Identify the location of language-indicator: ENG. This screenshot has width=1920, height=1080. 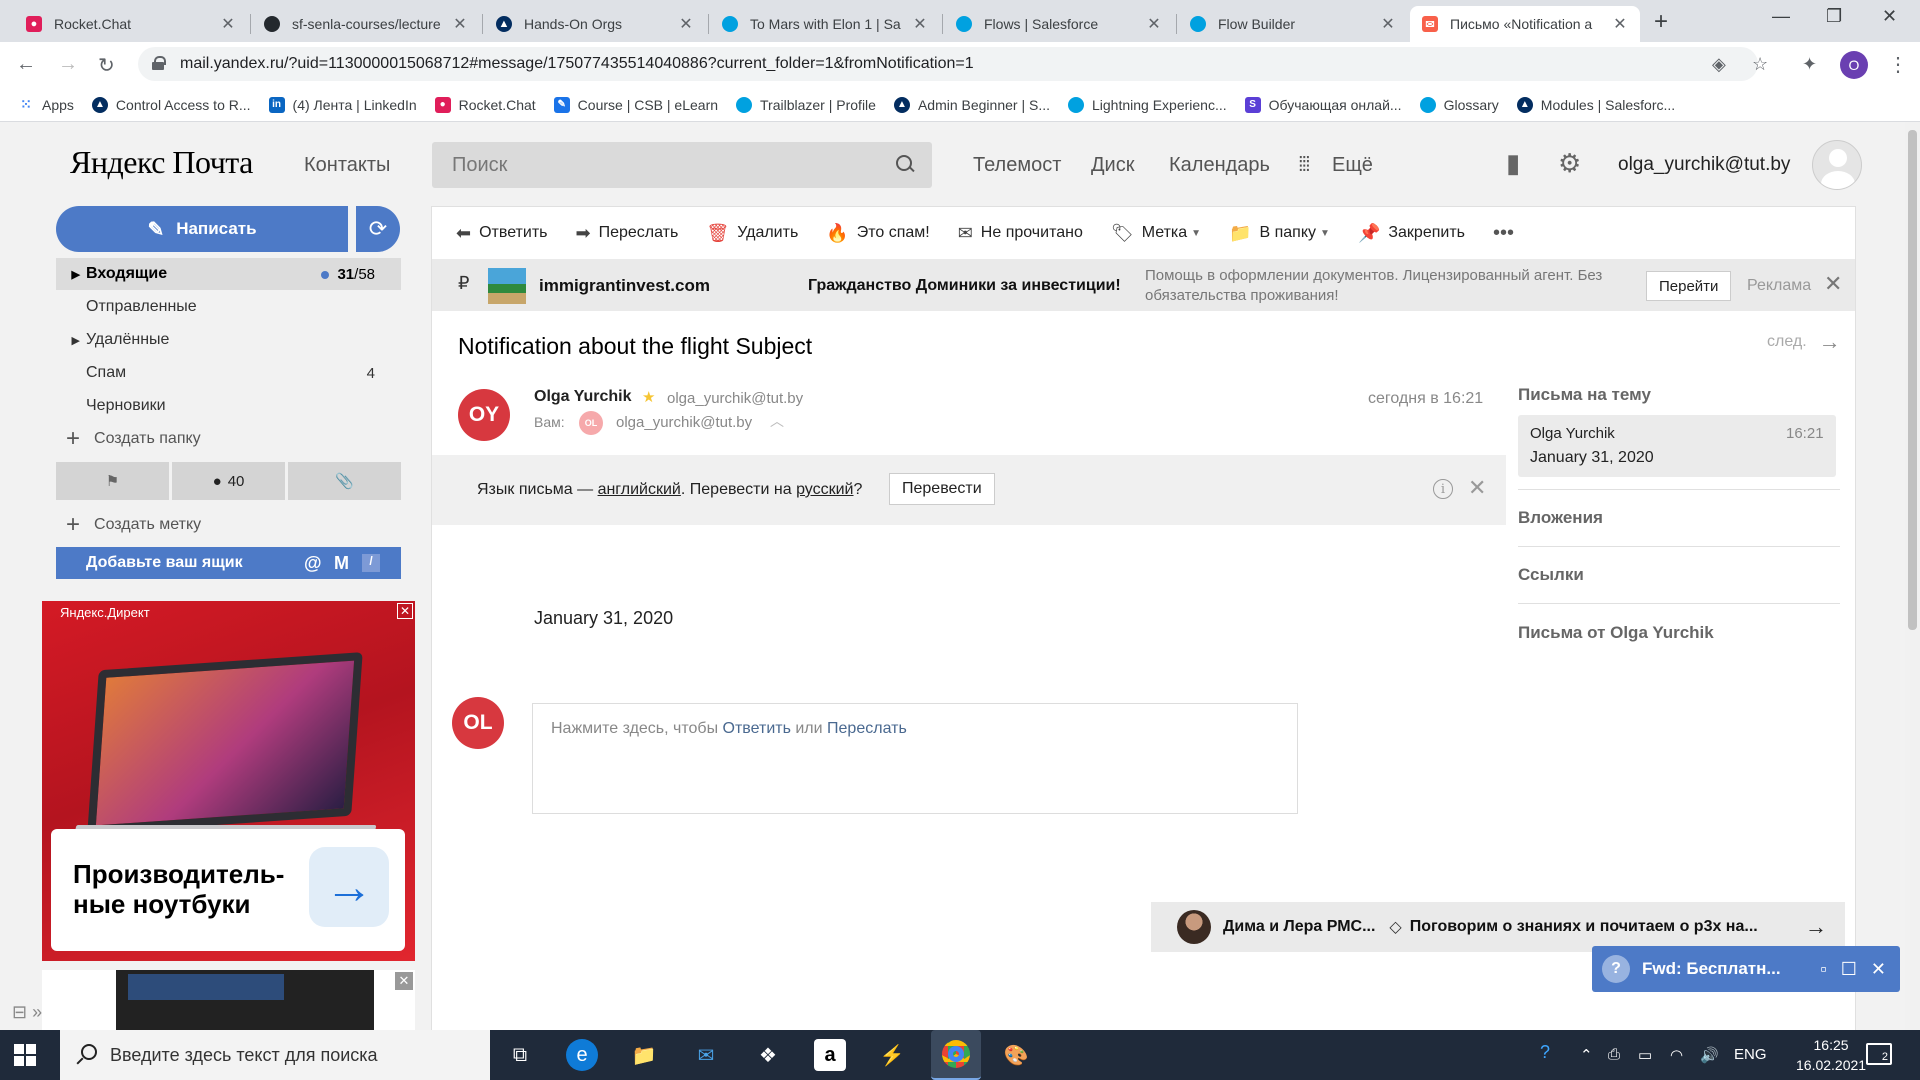
(1750, 1054).